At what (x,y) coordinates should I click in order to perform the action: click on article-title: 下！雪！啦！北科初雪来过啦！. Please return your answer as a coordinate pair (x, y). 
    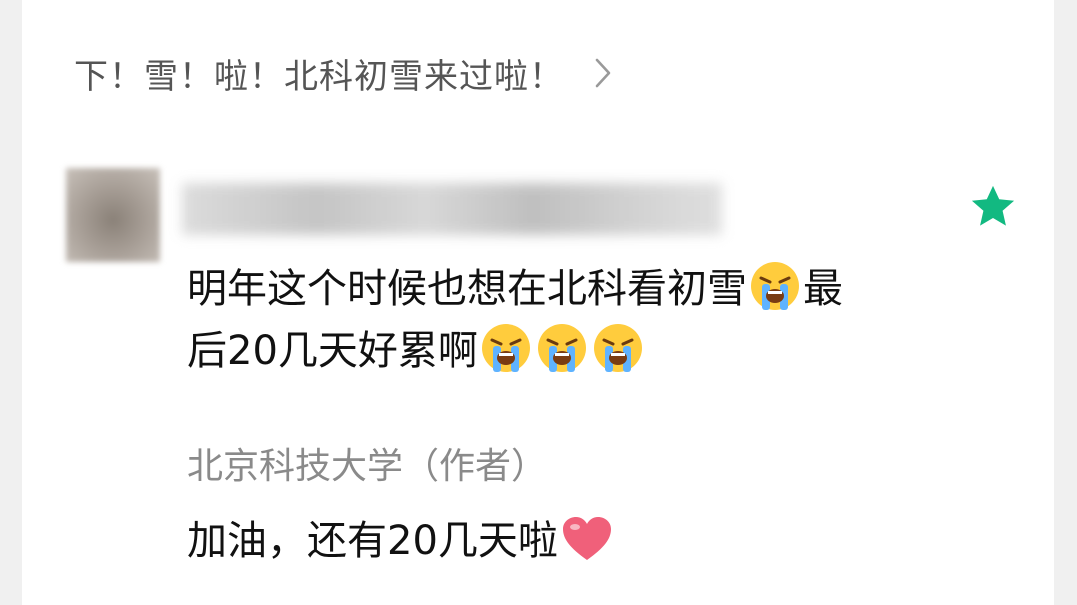
    Looking at the image, I should click on (319, 76).